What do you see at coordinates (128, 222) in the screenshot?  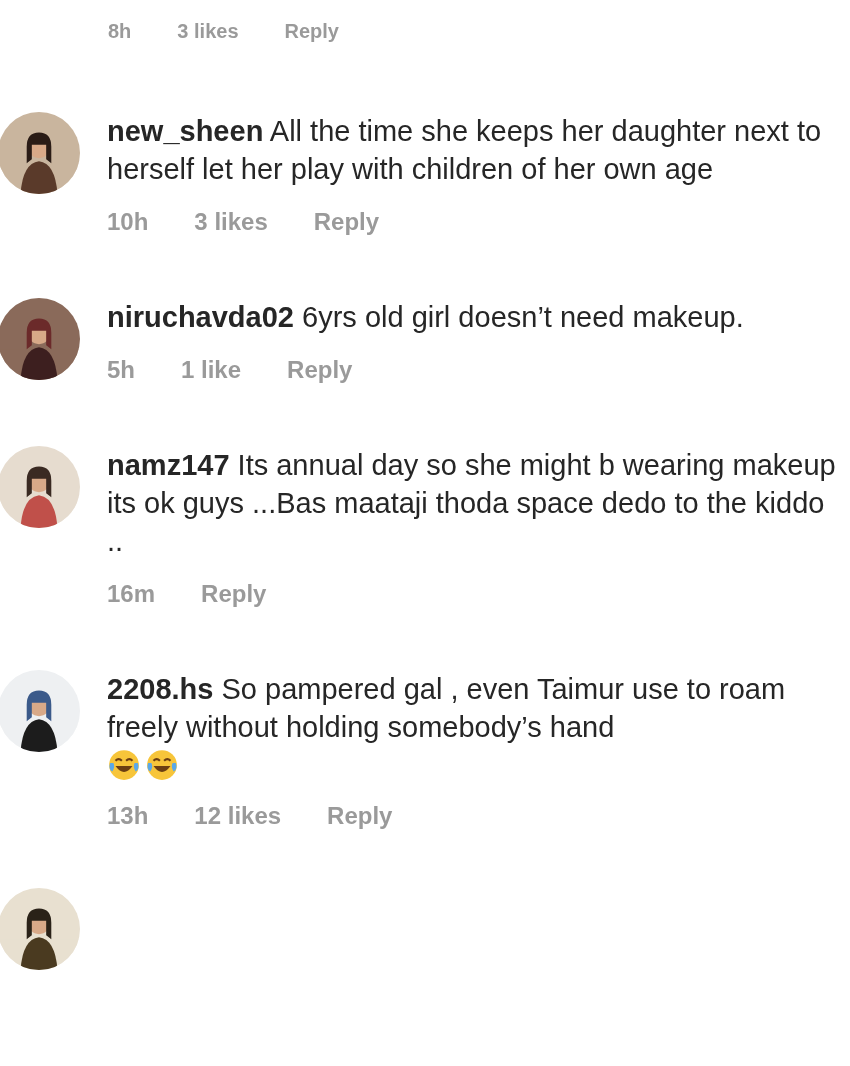 I see `comment-time: 10h` at bounding box center [128, 222].